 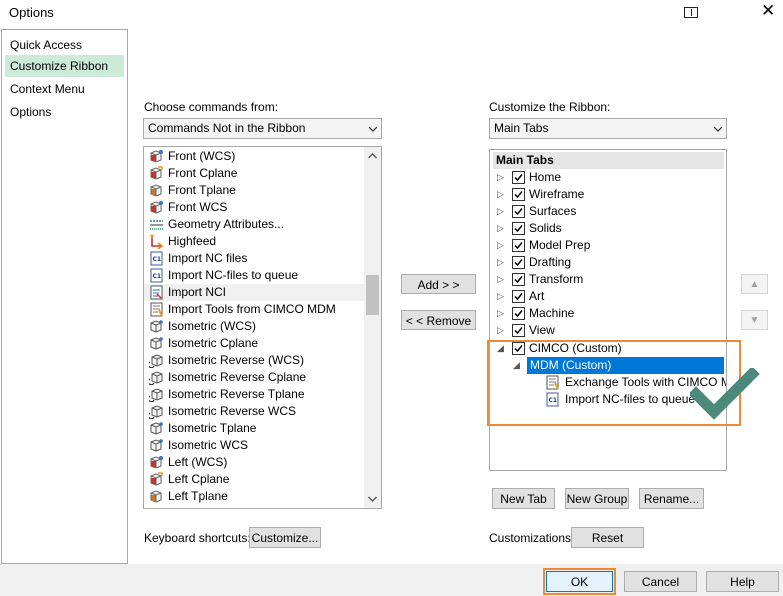 What do you see at coordinates (742, 581) in the screenshot?
I see `help-button: Help` at bounding box center [742, 581].